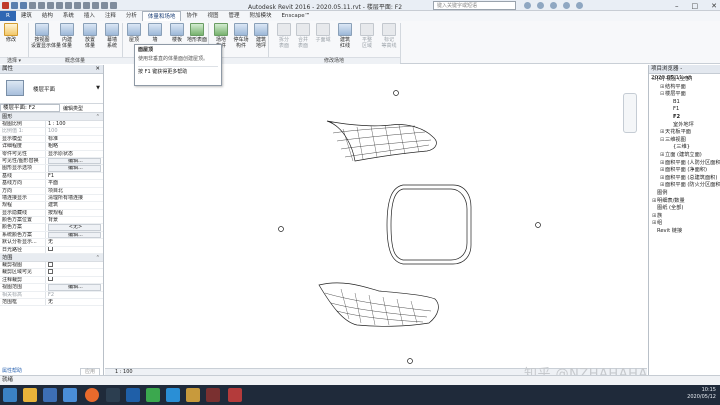  What do you see at coordinates (26, 16) in the screenshot?
I see `tab-0: 建筑` at bounding box center [26, 16].